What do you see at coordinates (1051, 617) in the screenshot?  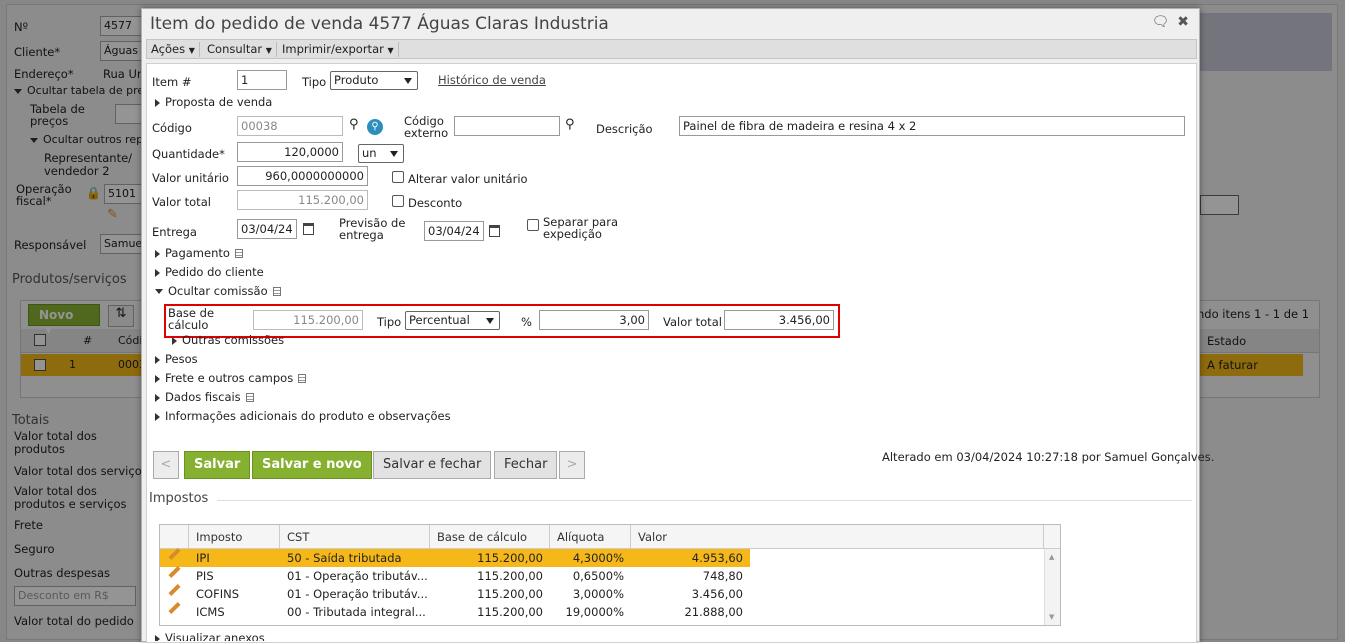 I see `scroll-down-icon: ▼` at bounding box center [1051, 617].